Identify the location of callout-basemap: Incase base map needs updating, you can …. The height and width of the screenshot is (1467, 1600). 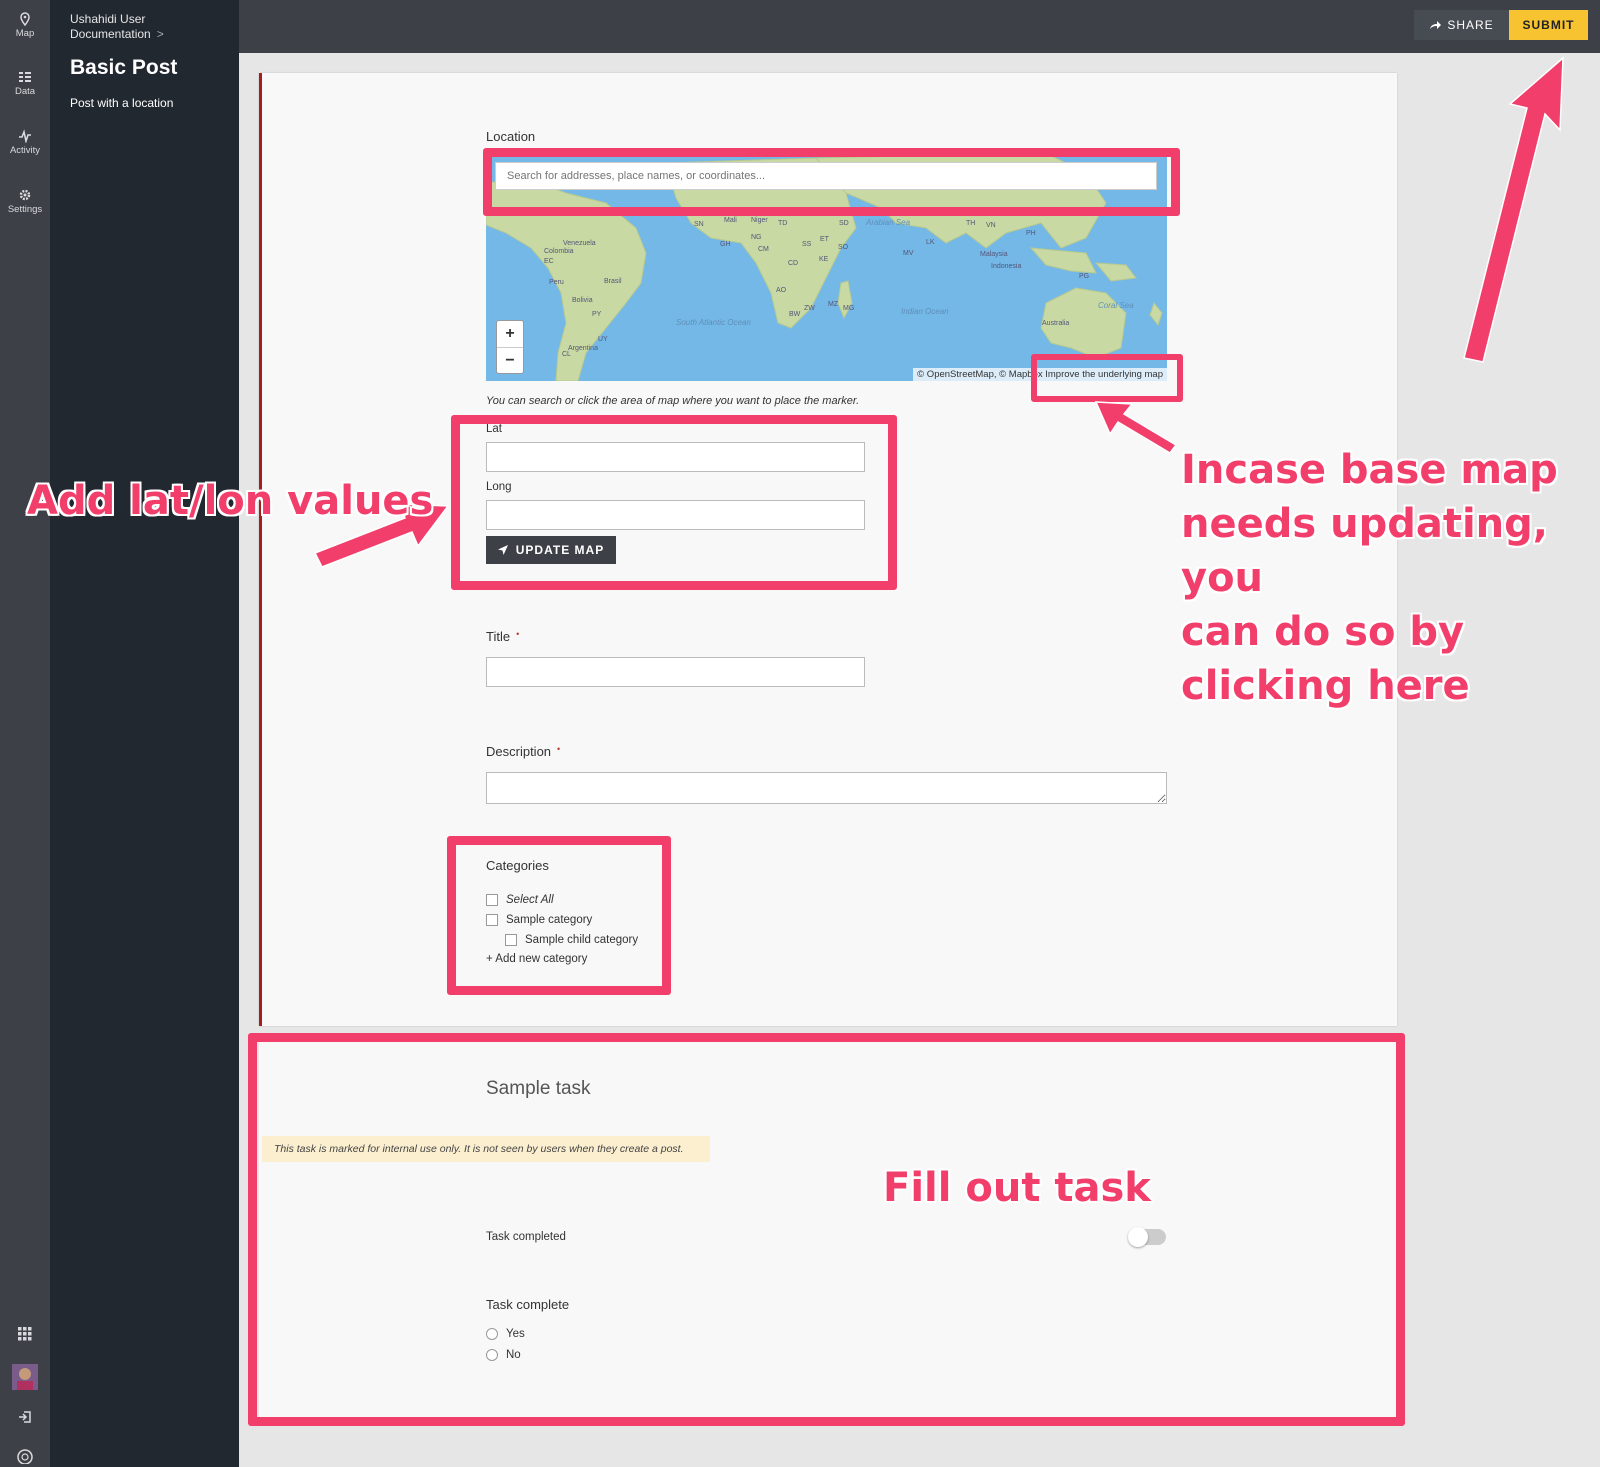
(1390, 578).